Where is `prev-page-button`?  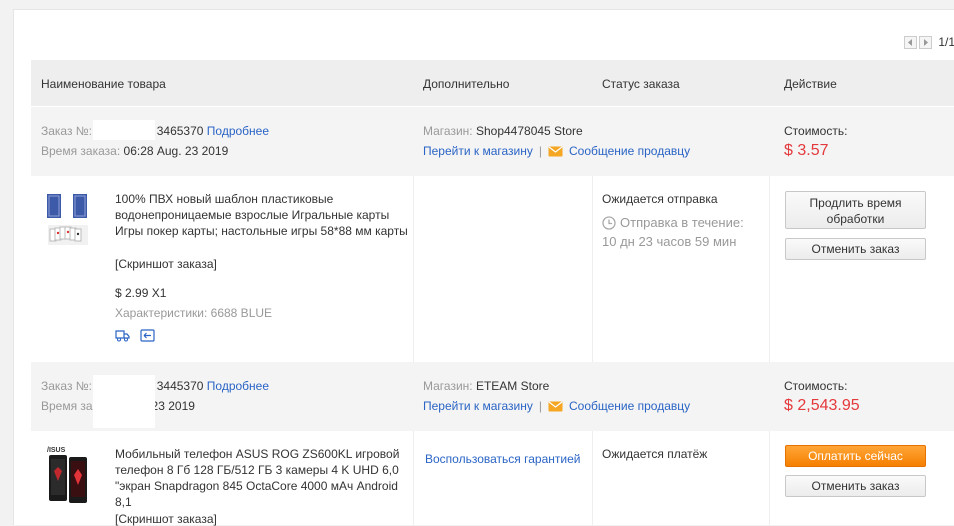 prev-page-button is located at coordinates (911, 42).